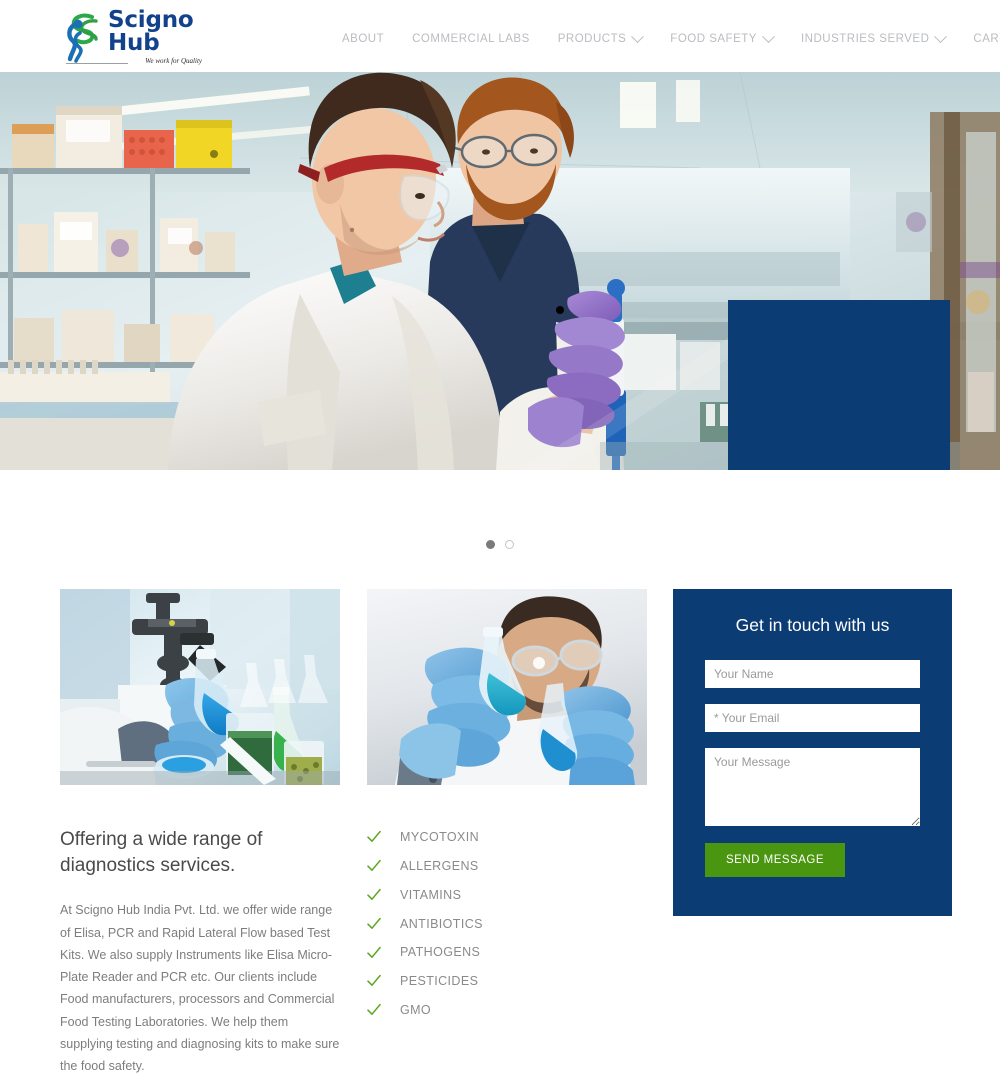  I want to click on logo-wordmark: Scigno Hub, so click(151, 31).